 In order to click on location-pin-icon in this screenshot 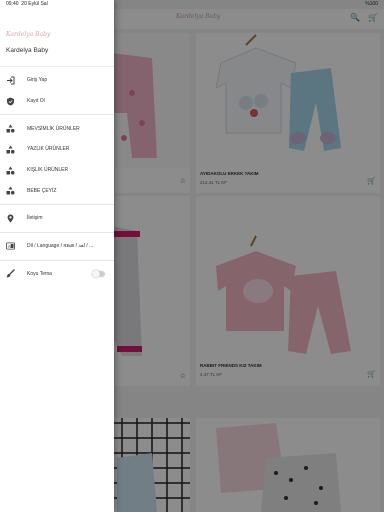, I will do `click(10, 218)`.